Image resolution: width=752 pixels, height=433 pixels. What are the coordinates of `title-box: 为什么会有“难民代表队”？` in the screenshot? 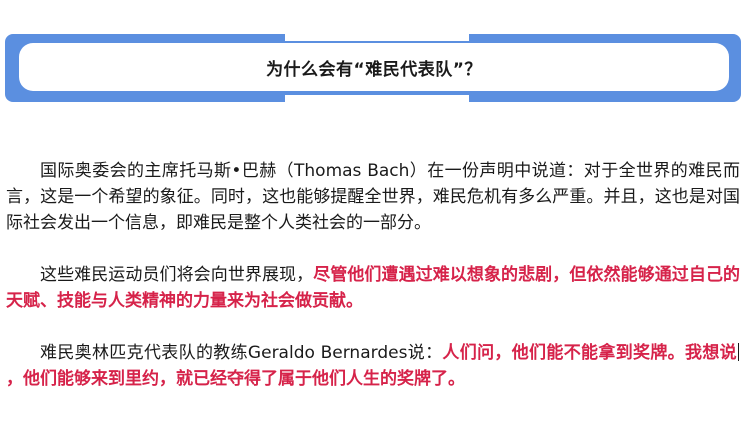 It's located at (374, 67).